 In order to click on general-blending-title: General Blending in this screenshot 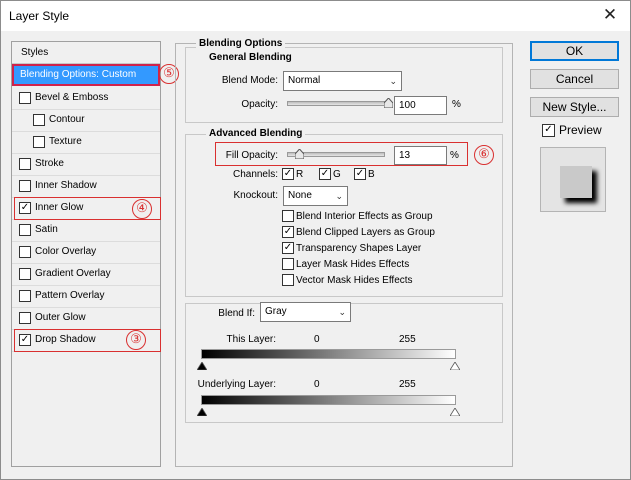, I will do `click(250, 57)`.